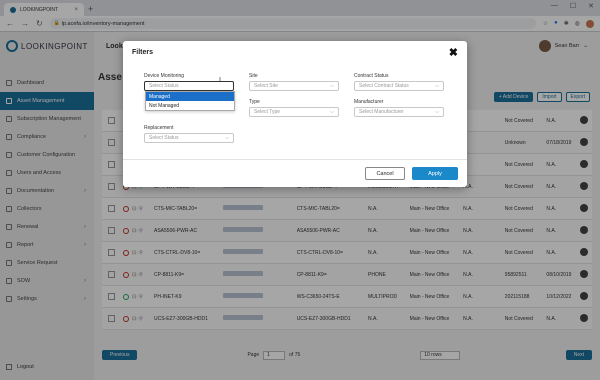  Describe the element at coordinates (381, 112) in the screenshot. I see `manufacturer-placeholder: Select Manufacturer` at that location.